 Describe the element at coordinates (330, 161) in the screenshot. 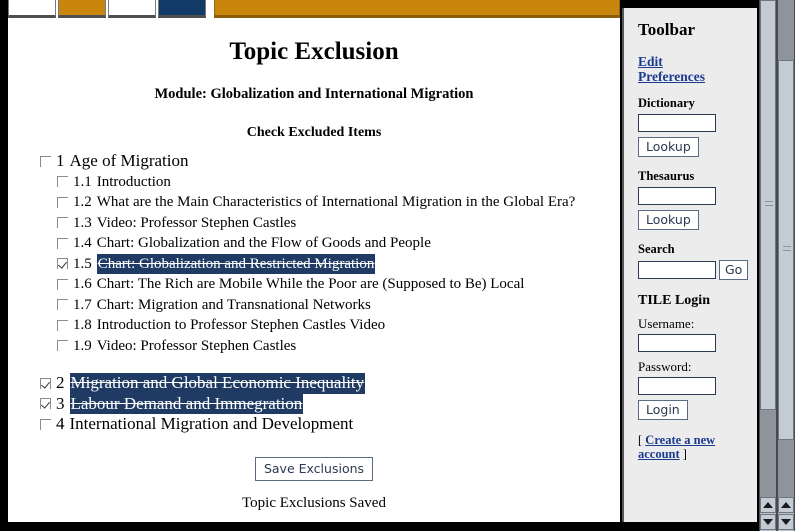

I see `topic-row: 1 Age of Migration` at that location.